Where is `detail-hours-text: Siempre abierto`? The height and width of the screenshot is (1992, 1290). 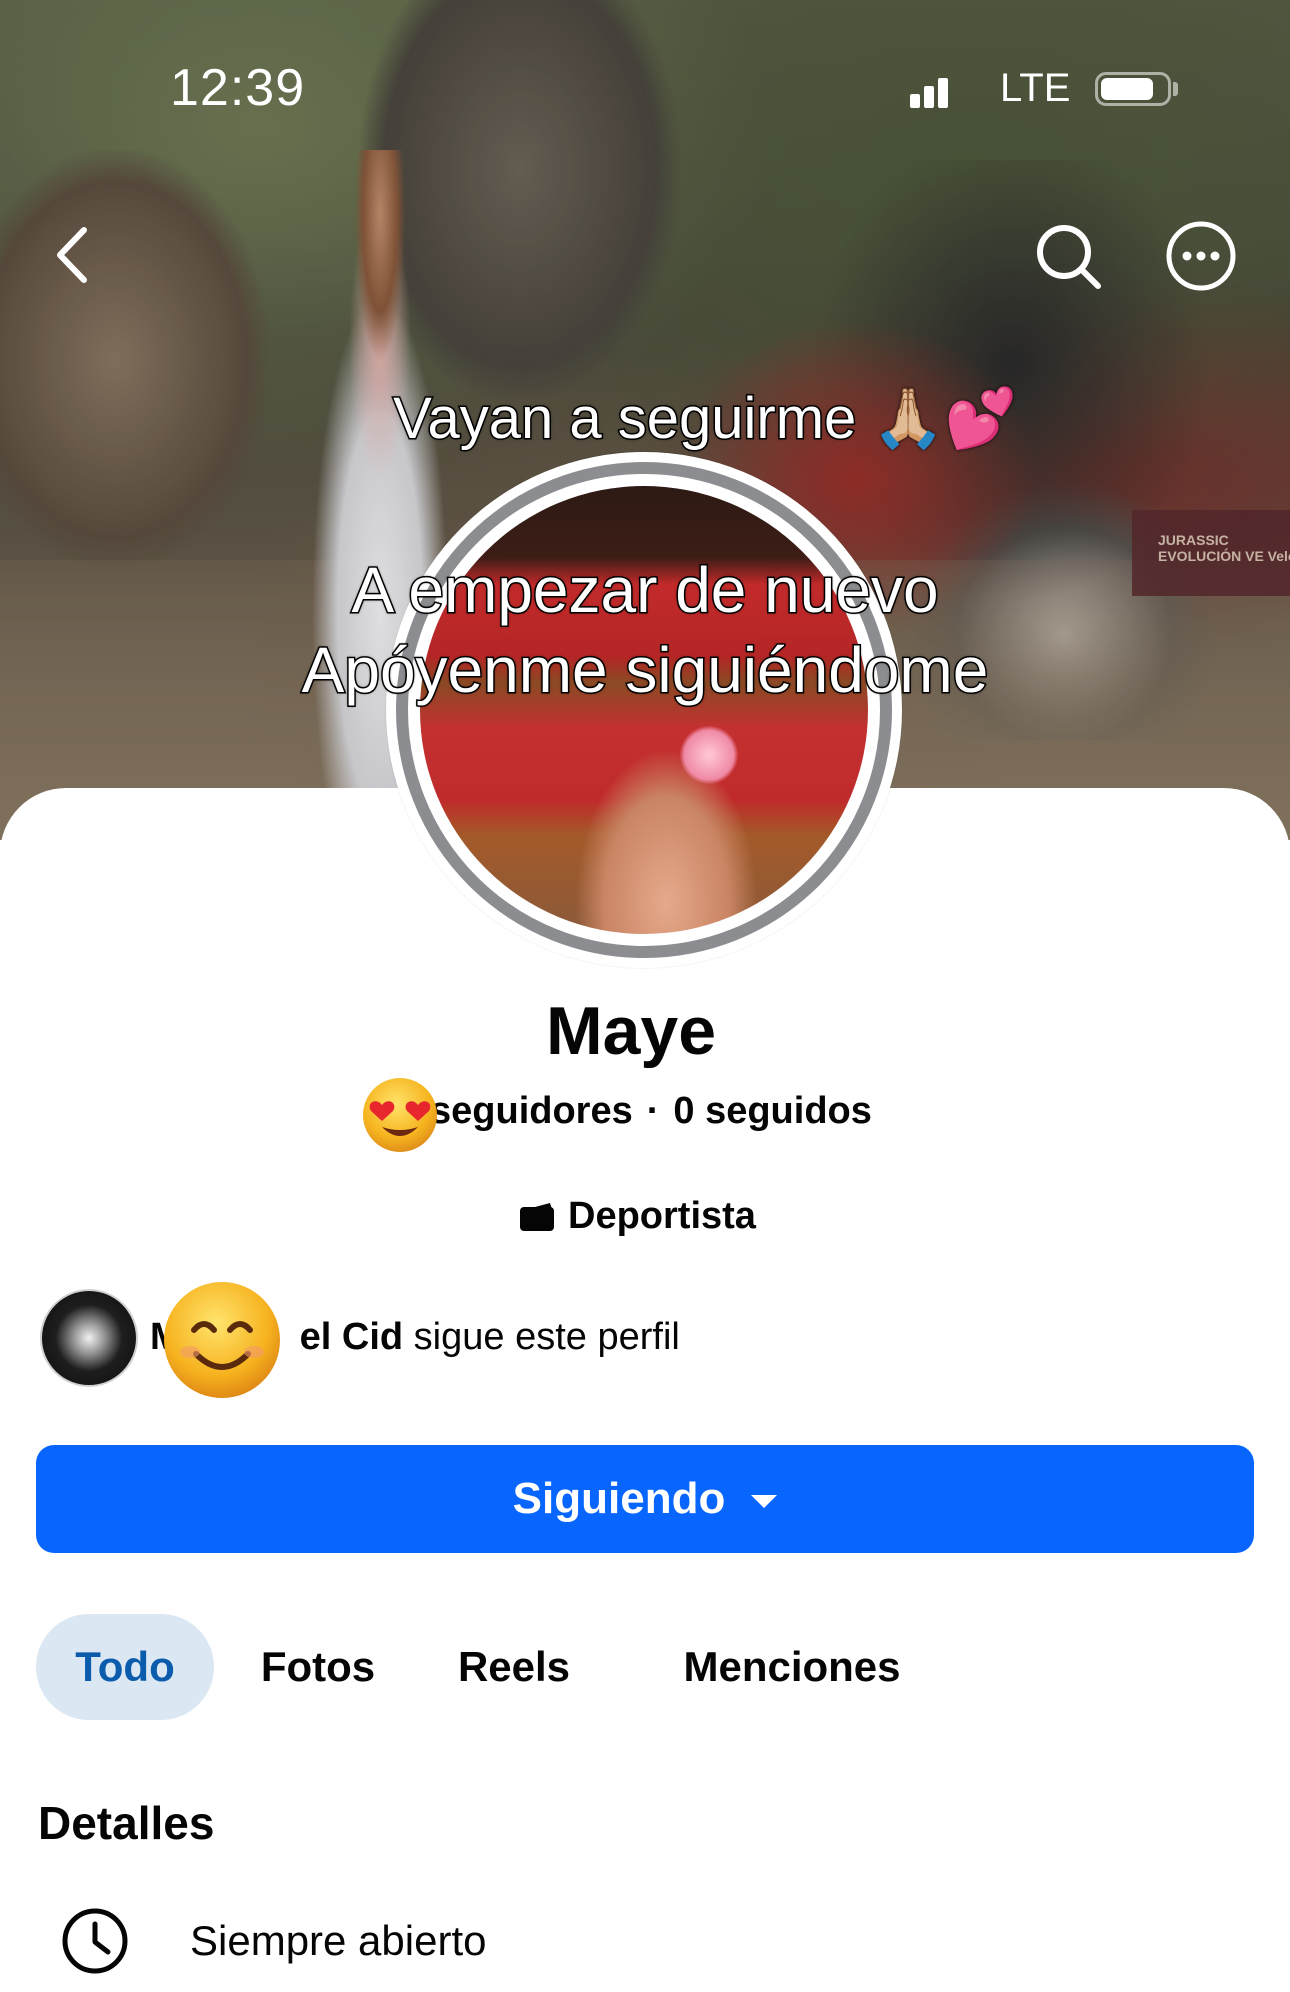 detail-hours-text: Siempre abierto is located at coordinates (338, 1940).